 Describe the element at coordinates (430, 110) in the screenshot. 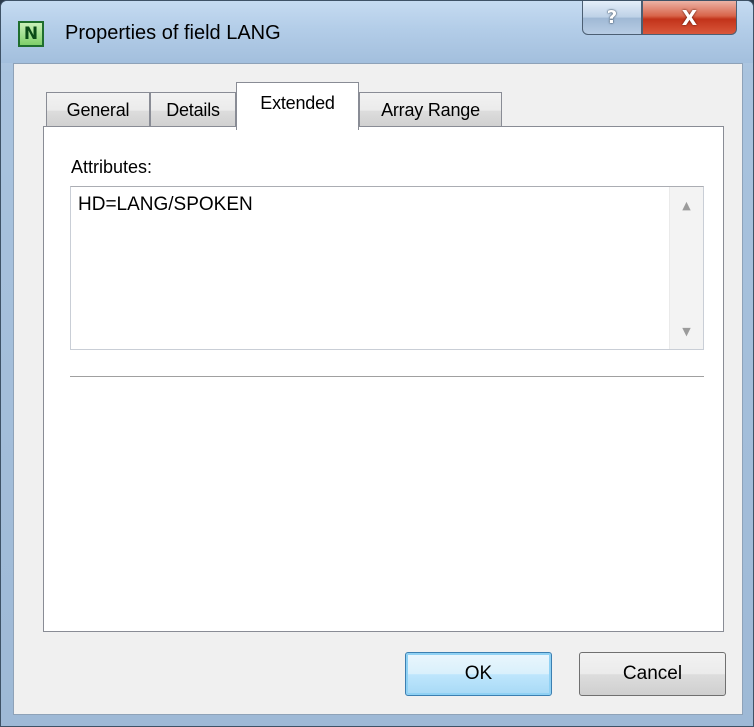

I see `tab-array-range: Array Range` at that location.